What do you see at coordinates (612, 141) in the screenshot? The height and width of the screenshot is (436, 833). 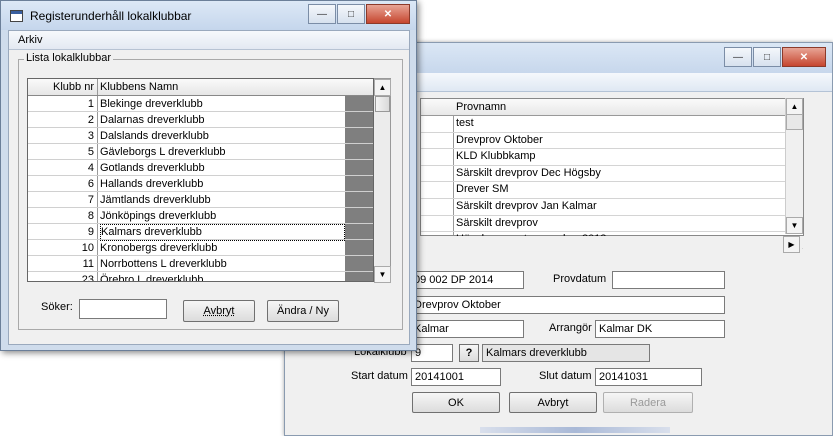 I see `table-row: Drevprov Oktober` at bounding box center [612, 141].